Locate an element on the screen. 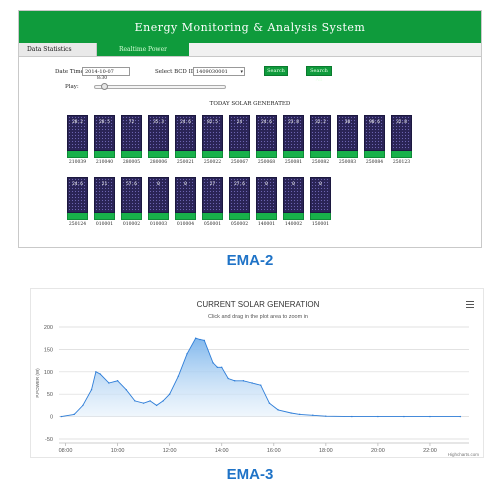 Image resolution: width=500 pixels, height=500 pixels. solar-tile: 28.5 210040 is located at coordinates (104, 140).